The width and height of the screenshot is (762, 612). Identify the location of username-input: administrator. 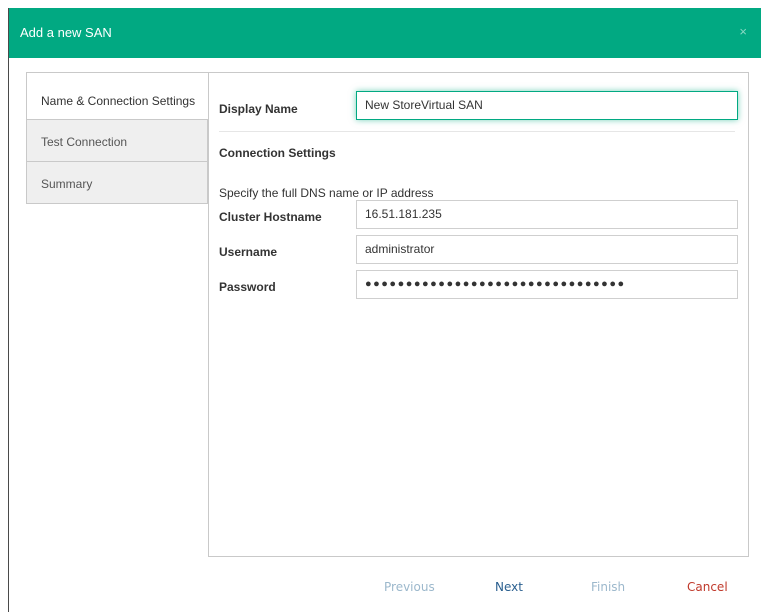
(547, 249).